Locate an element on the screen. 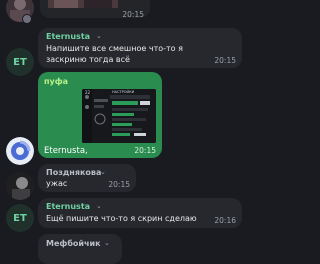 The width and height of the screenshot is (320, 264). message-text: ужас is located at coordinates (57, 183).